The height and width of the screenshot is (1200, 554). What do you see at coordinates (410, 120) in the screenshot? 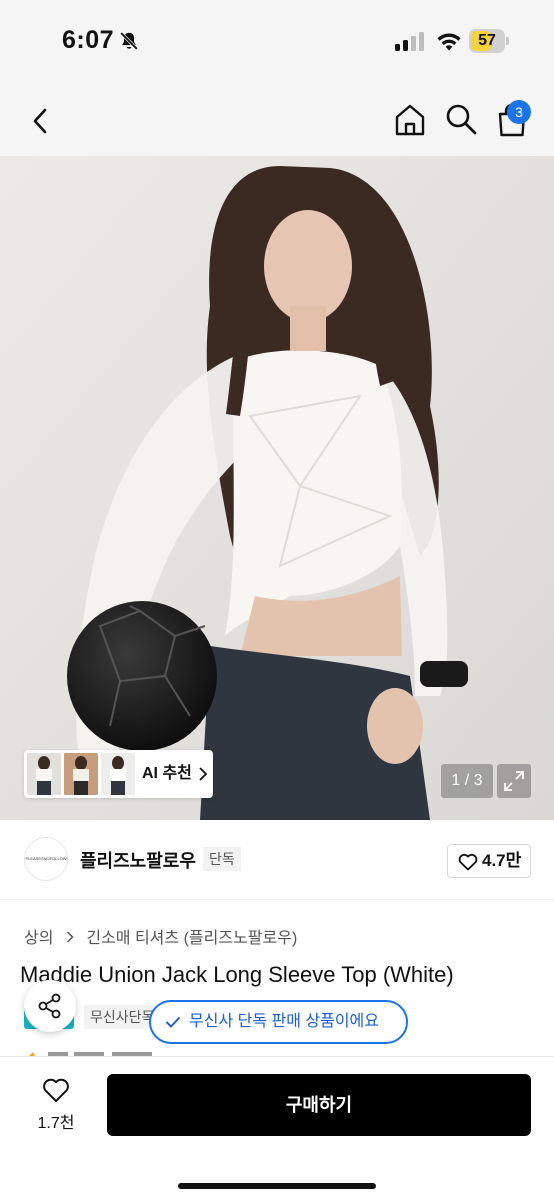
I see `home-icon` at bounding box center [410, 120].